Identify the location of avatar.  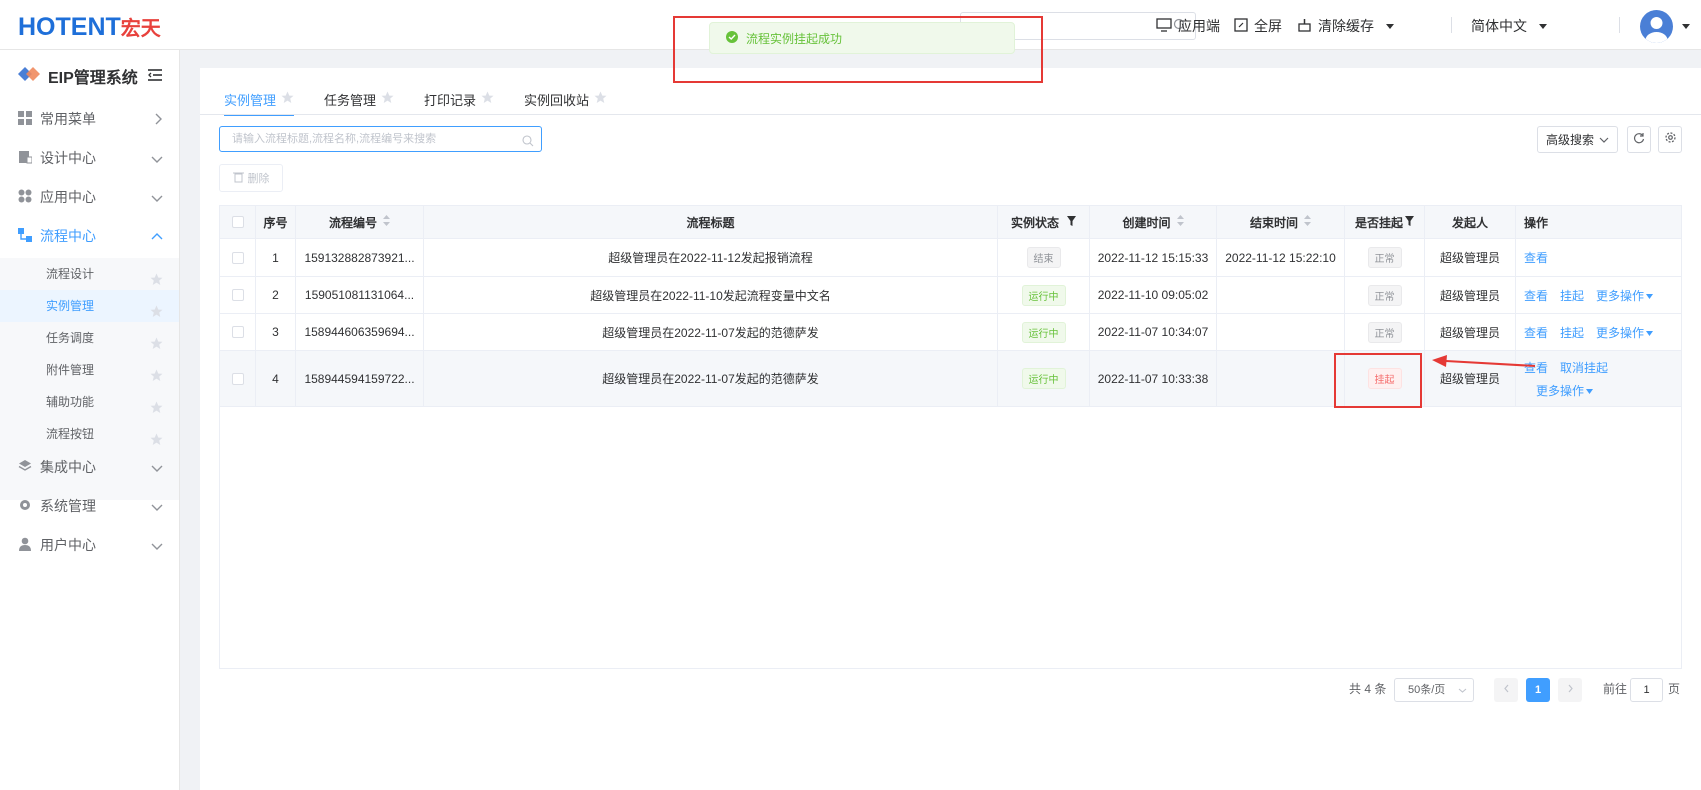
(1656, 26).